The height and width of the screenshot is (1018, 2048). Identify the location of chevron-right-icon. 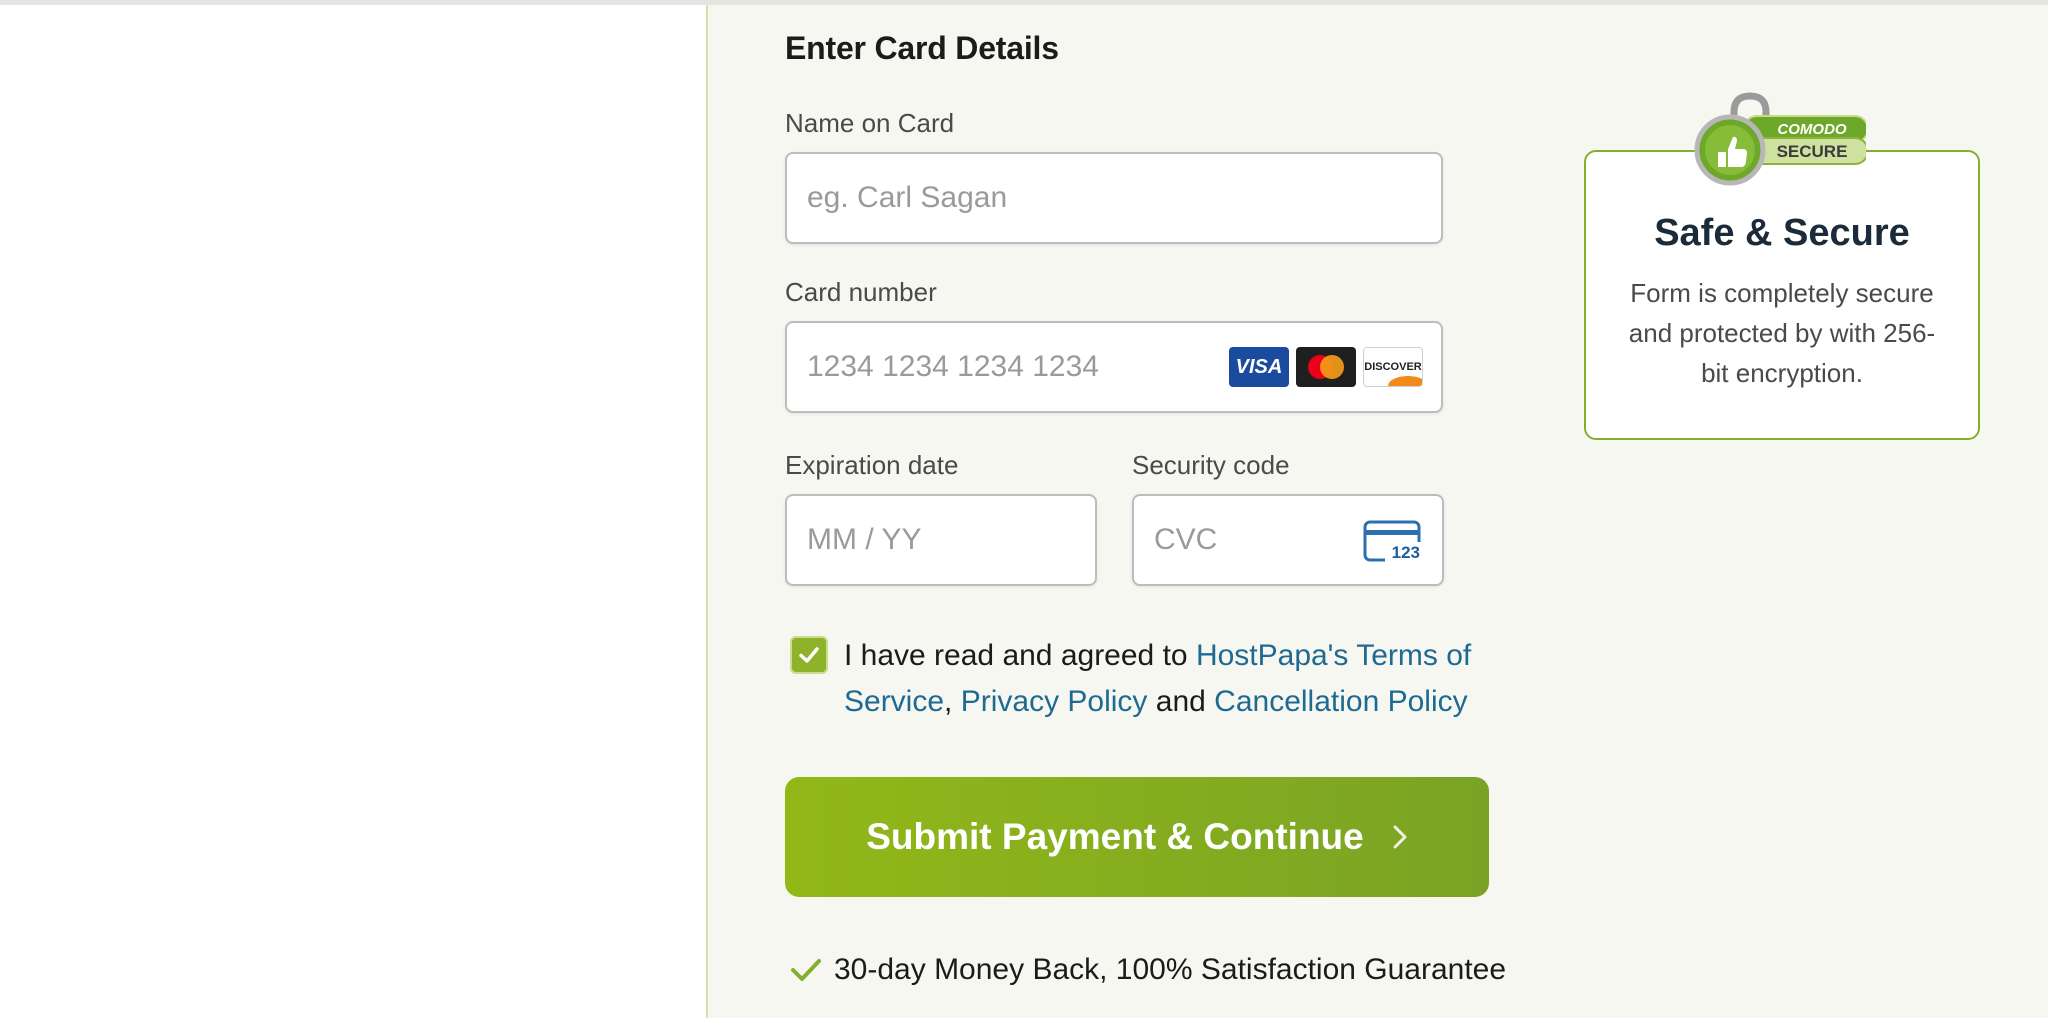
(1400, 837).